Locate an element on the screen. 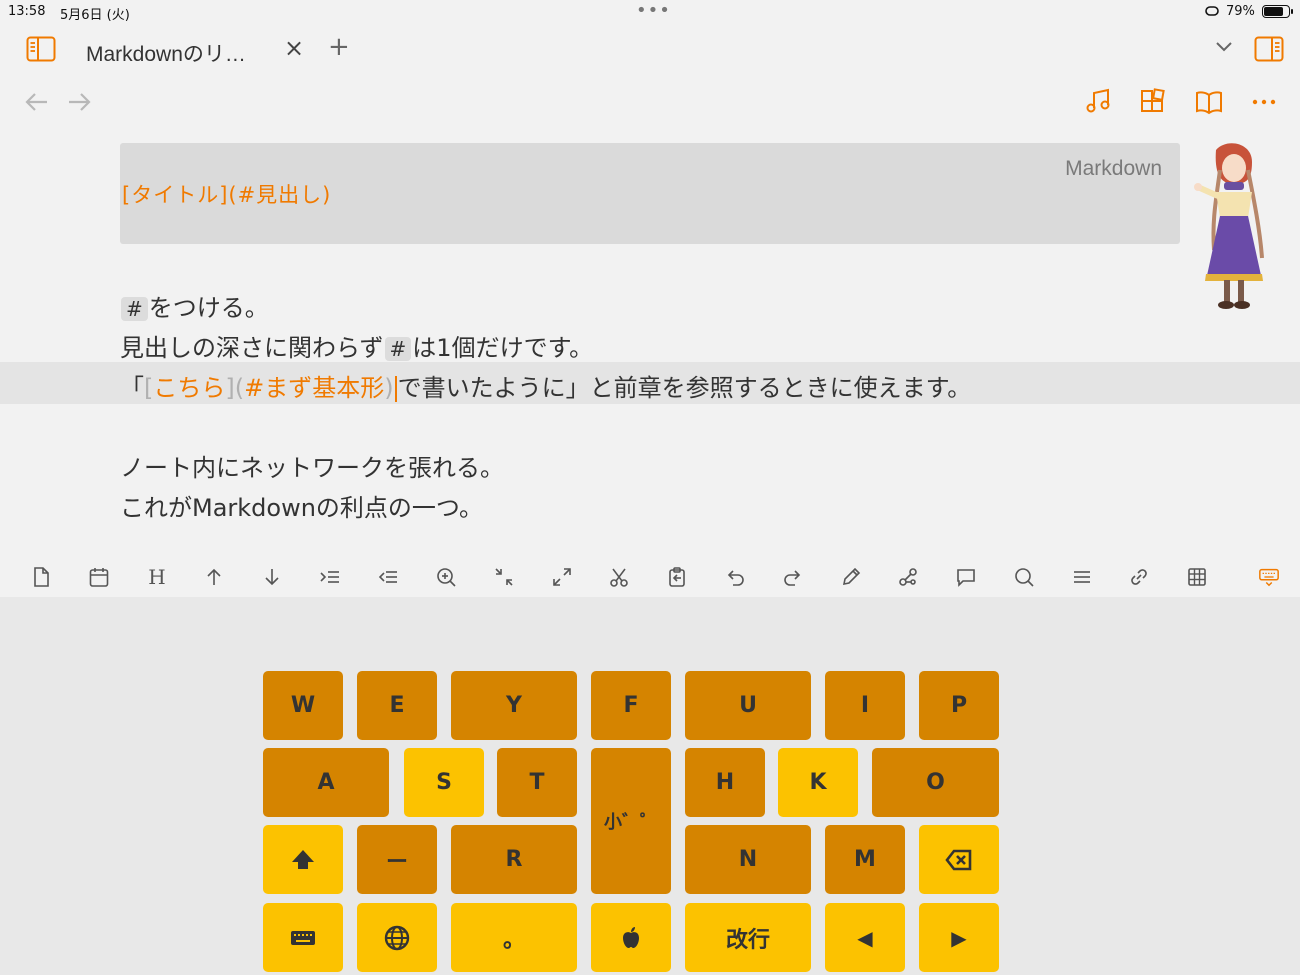 This screenshot has width=1300, height=975. right-sidebar-toggle-icon is located at coordinates (1269, 49).